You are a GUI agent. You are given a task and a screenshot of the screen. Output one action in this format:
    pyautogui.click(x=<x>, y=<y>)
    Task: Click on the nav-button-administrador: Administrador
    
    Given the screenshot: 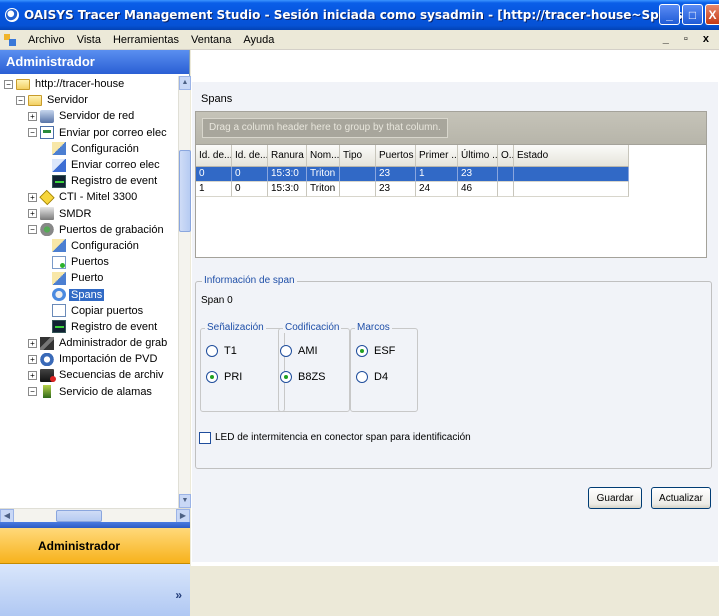 What is the action you would take?
    pyautogui.click(x=95, y=546)
    